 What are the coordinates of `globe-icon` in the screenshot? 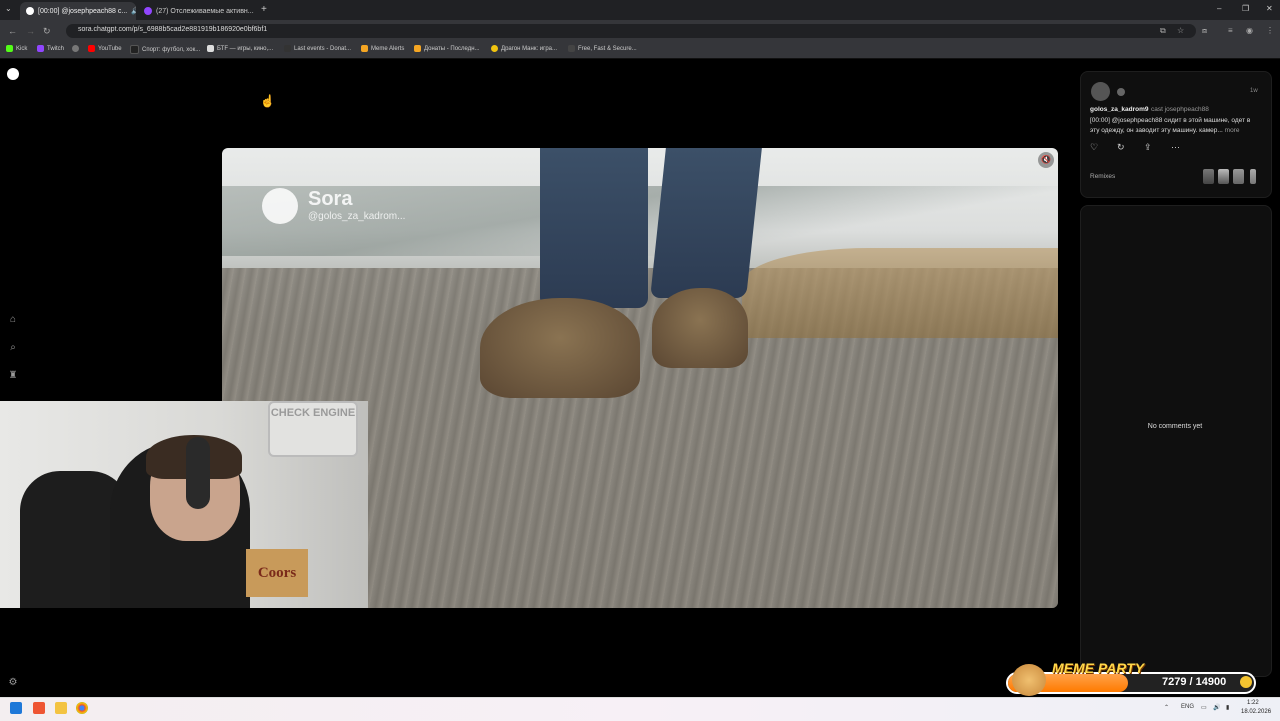 It's located at (75, 48).